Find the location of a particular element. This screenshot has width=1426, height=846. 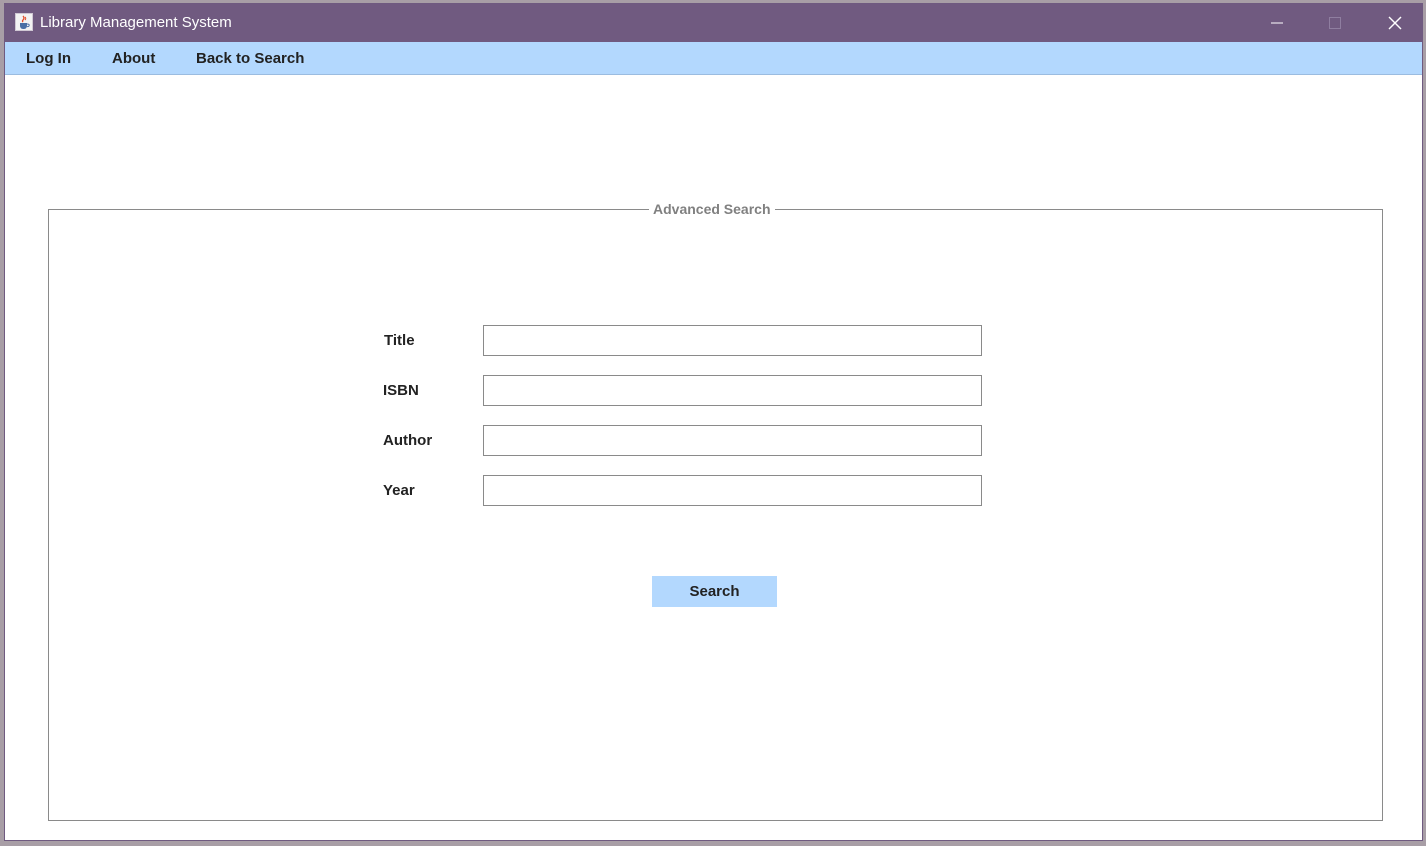

title-label: Title is located at coordinates (399, 340).